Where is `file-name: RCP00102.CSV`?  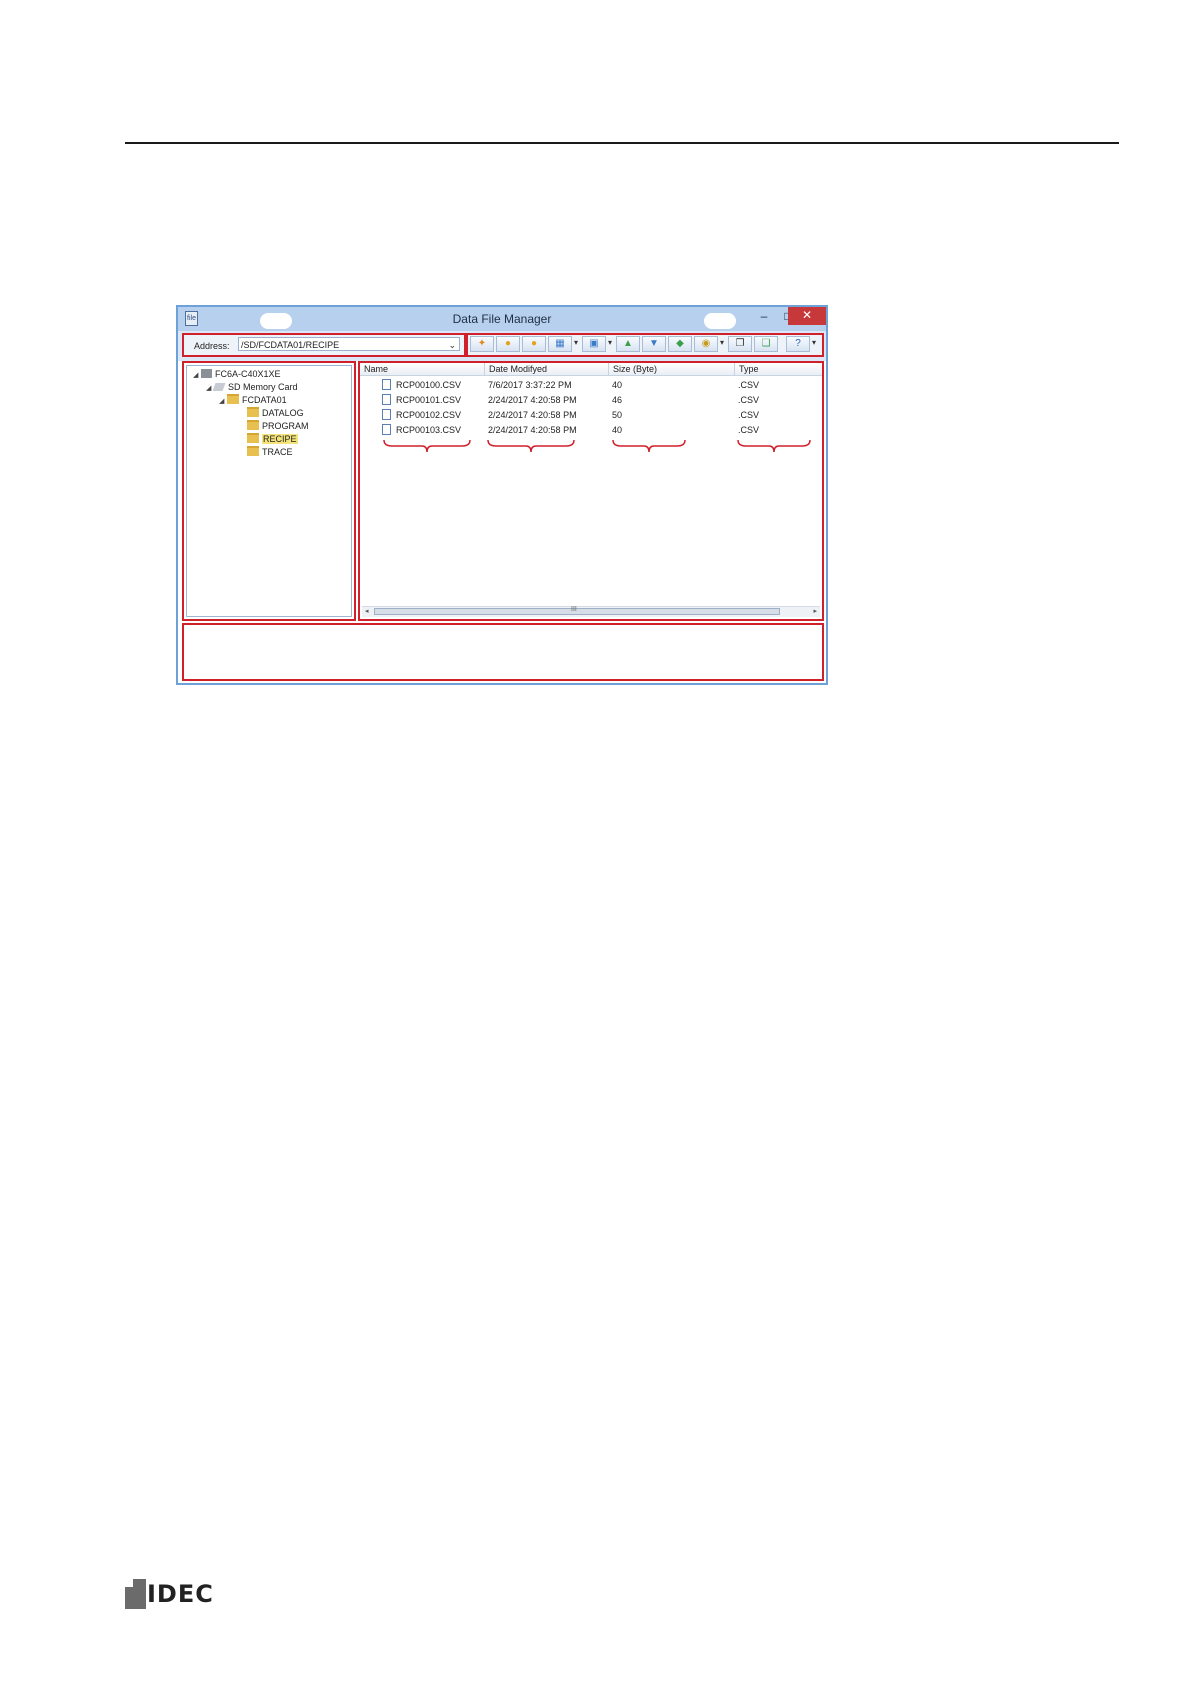
file-name: RCP00102.CSV is located at coordinates (429, 415).